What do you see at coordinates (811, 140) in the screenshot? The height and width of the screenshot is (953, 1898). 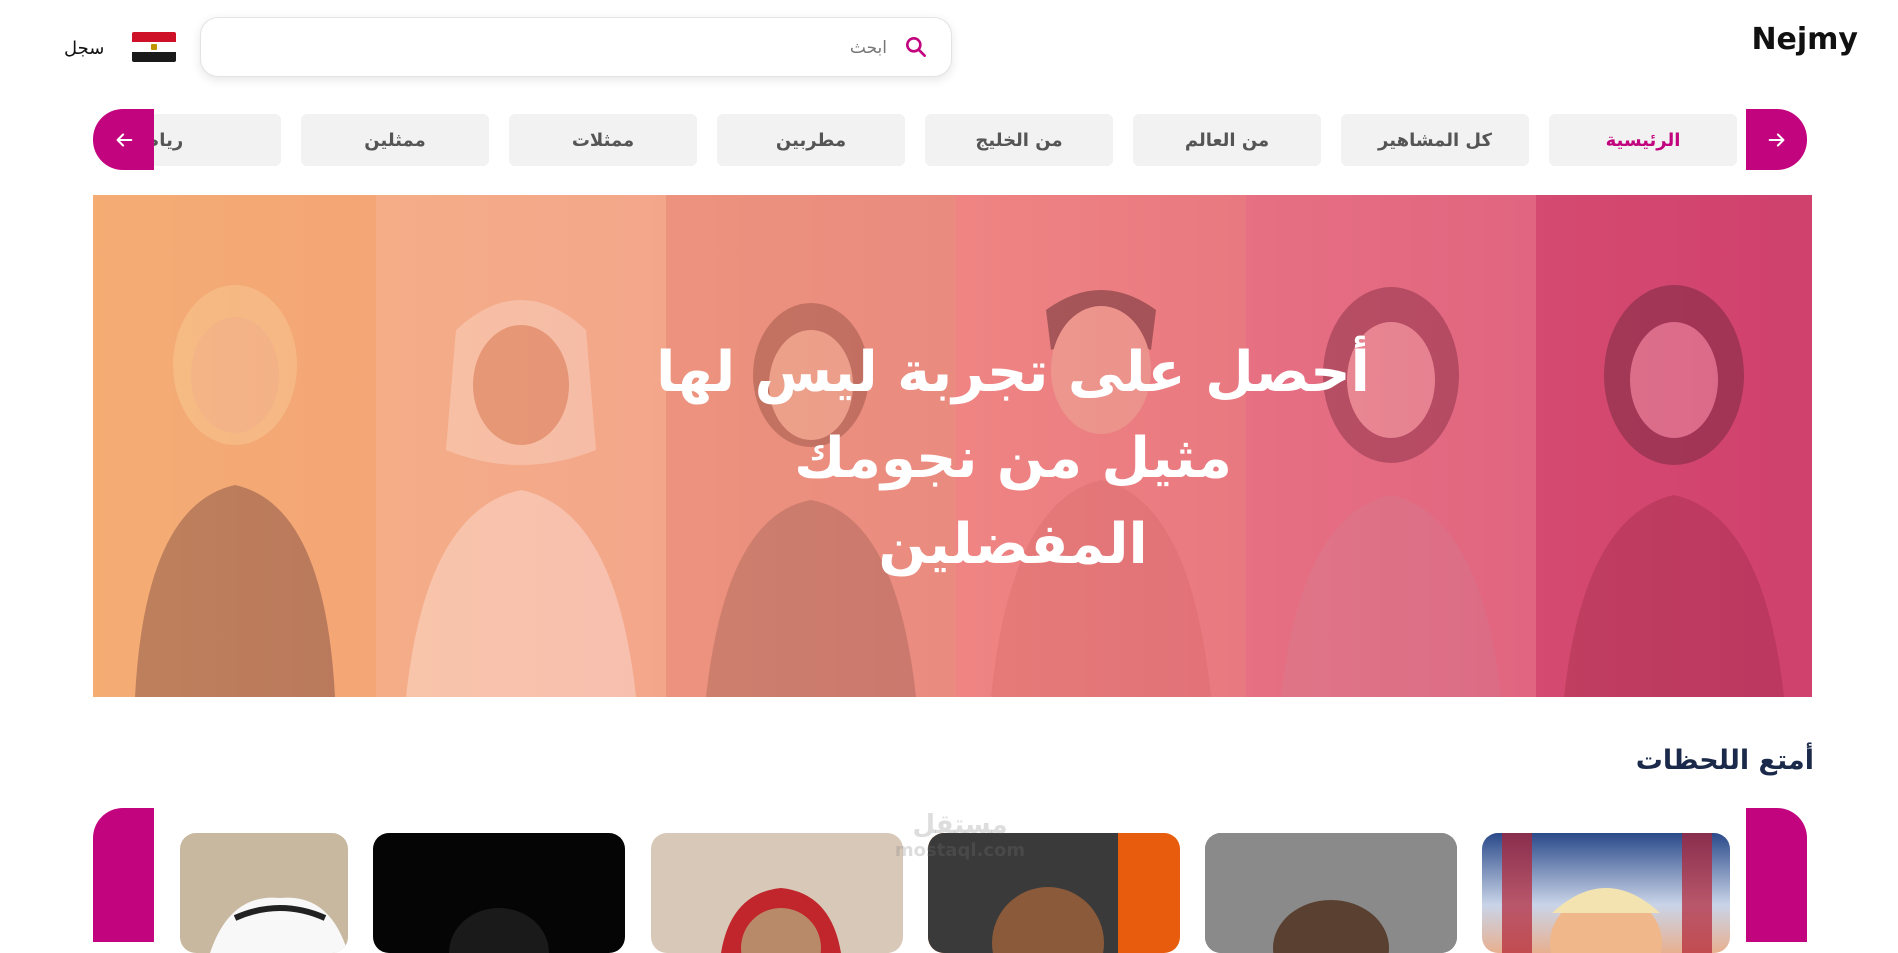 I see `category-singers: مطربين` at bounding box center [811, 140].